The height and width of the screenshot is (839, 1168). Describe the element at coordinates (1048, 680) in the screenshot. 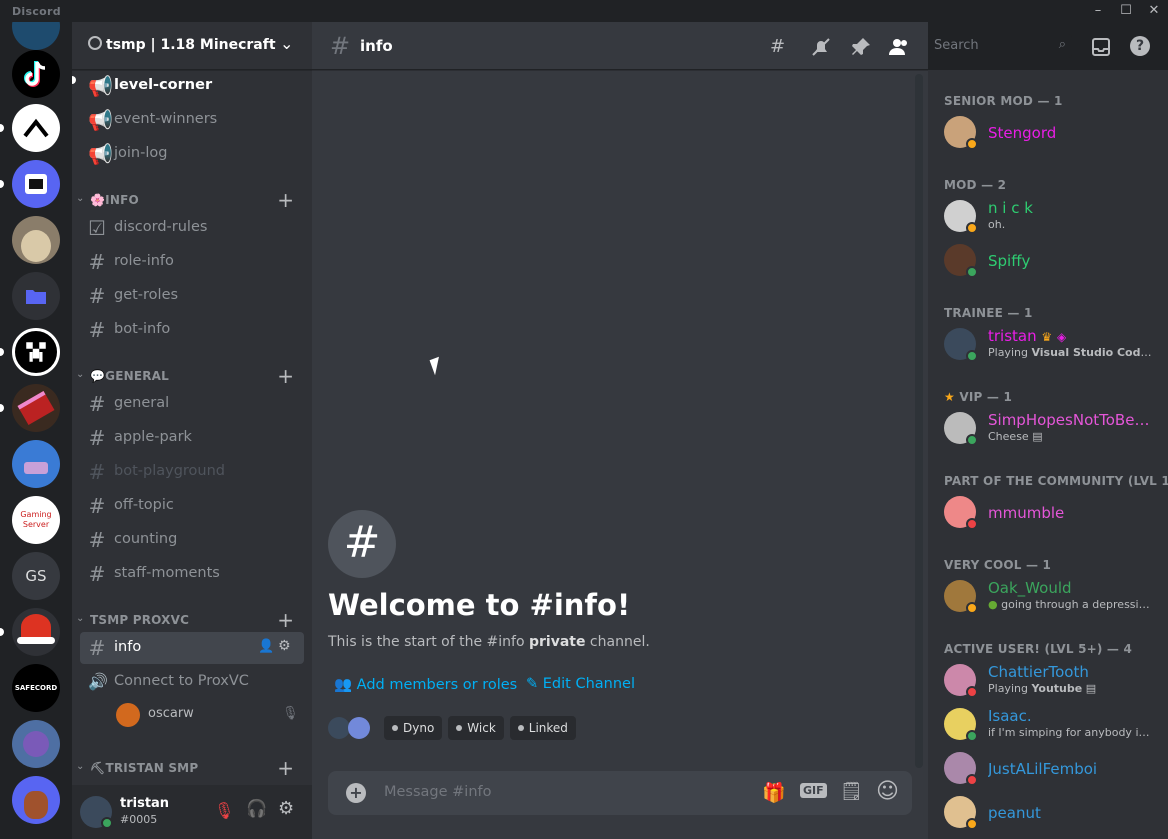

I see `member-chattiertooth: ChattierTooth Playing Youtube ▤` at that location.